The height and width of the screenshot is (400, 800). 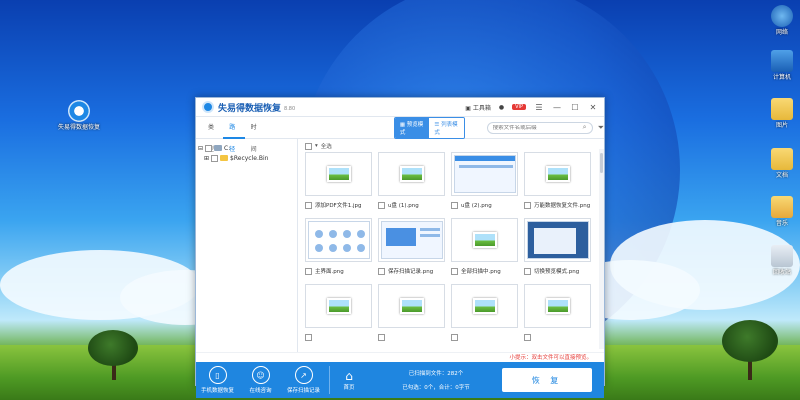 I want to click on search-box: ⌕, so click(x=539, y=127).